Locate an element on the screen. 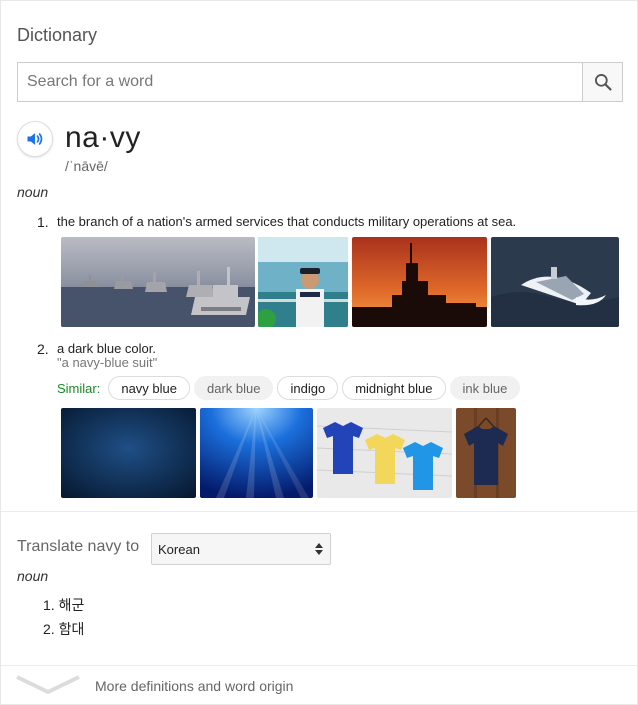 The image size is (638, 705). search-box is located at coordinates (320, 82).